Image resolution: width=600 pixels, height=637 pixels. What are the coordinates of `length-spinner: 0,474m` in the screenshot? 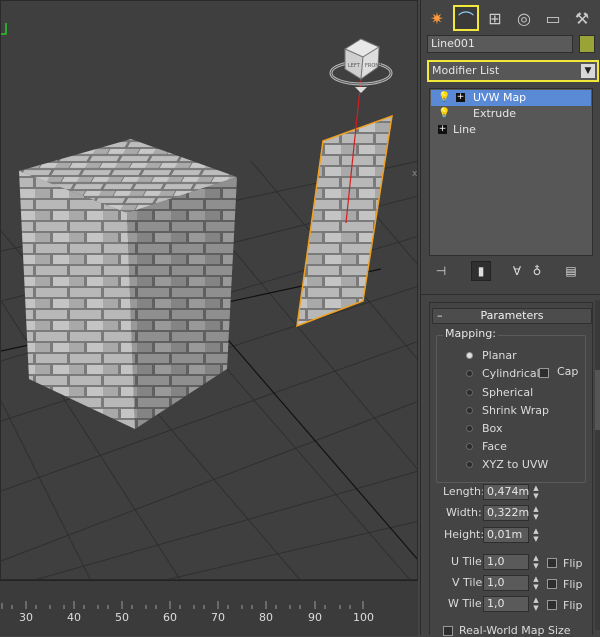 It's located at (506, 492).